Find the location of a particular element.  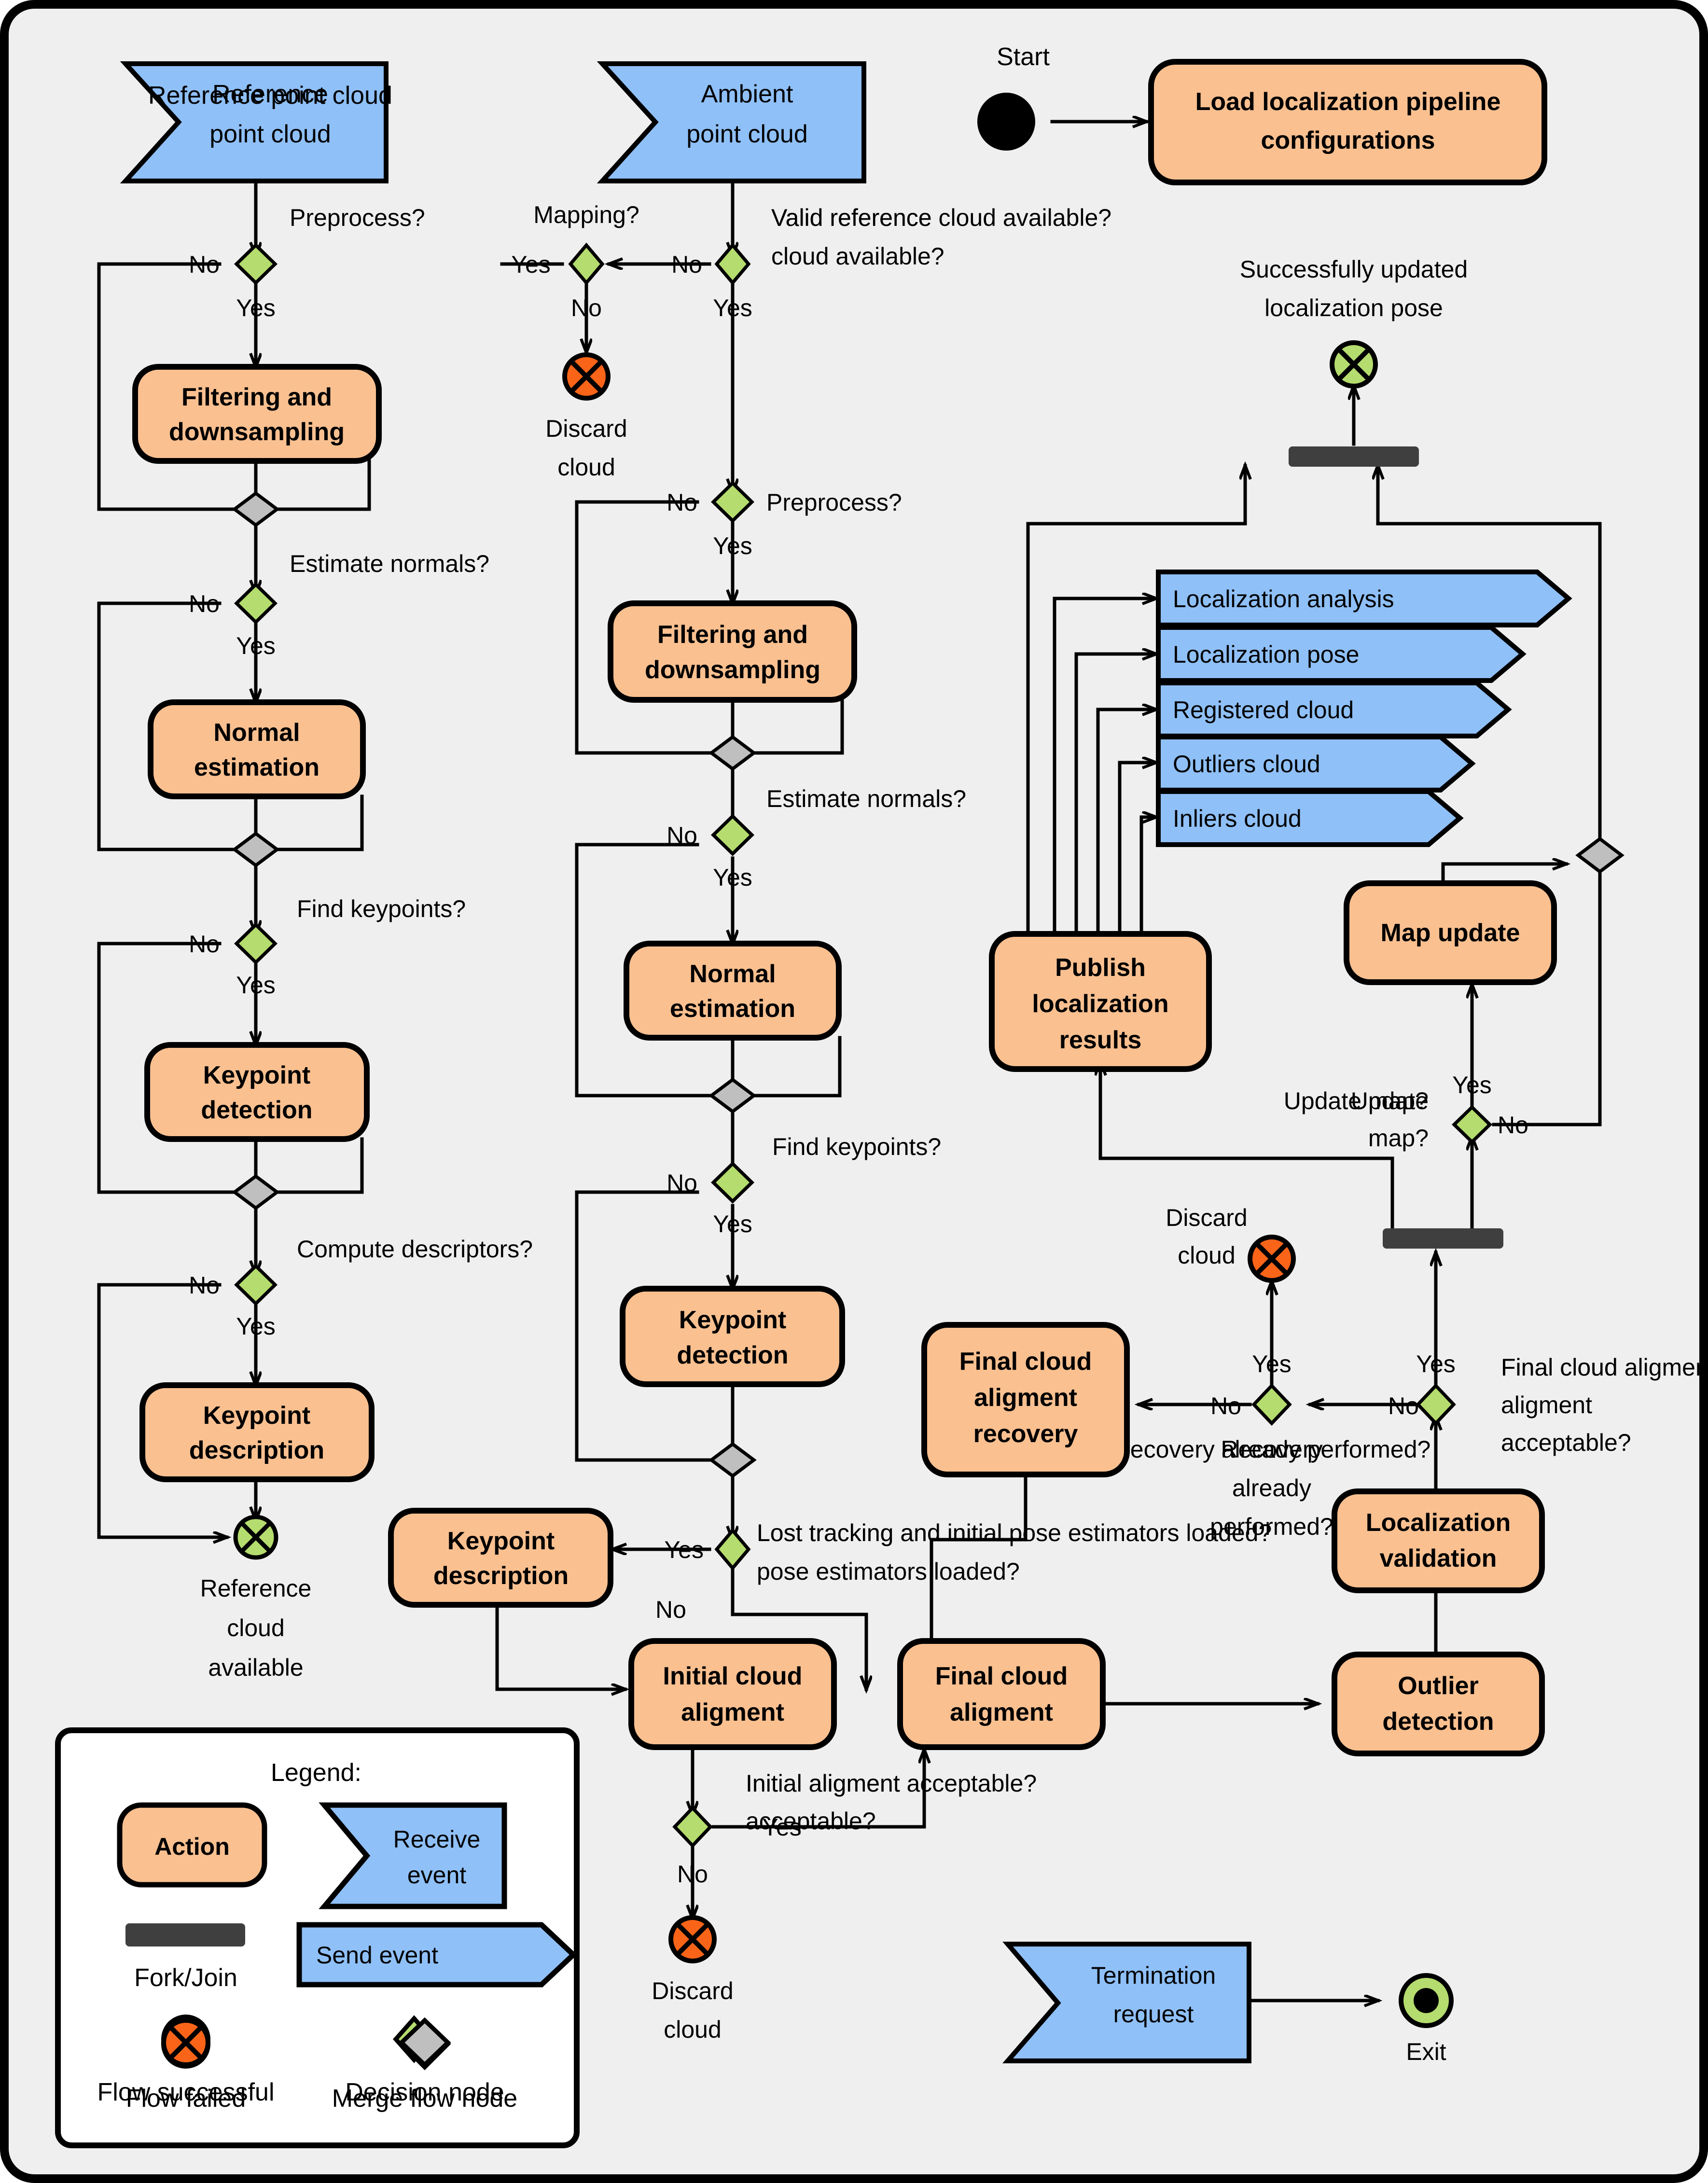

svg-text: Valid reference is located at coordinates (851, 218).